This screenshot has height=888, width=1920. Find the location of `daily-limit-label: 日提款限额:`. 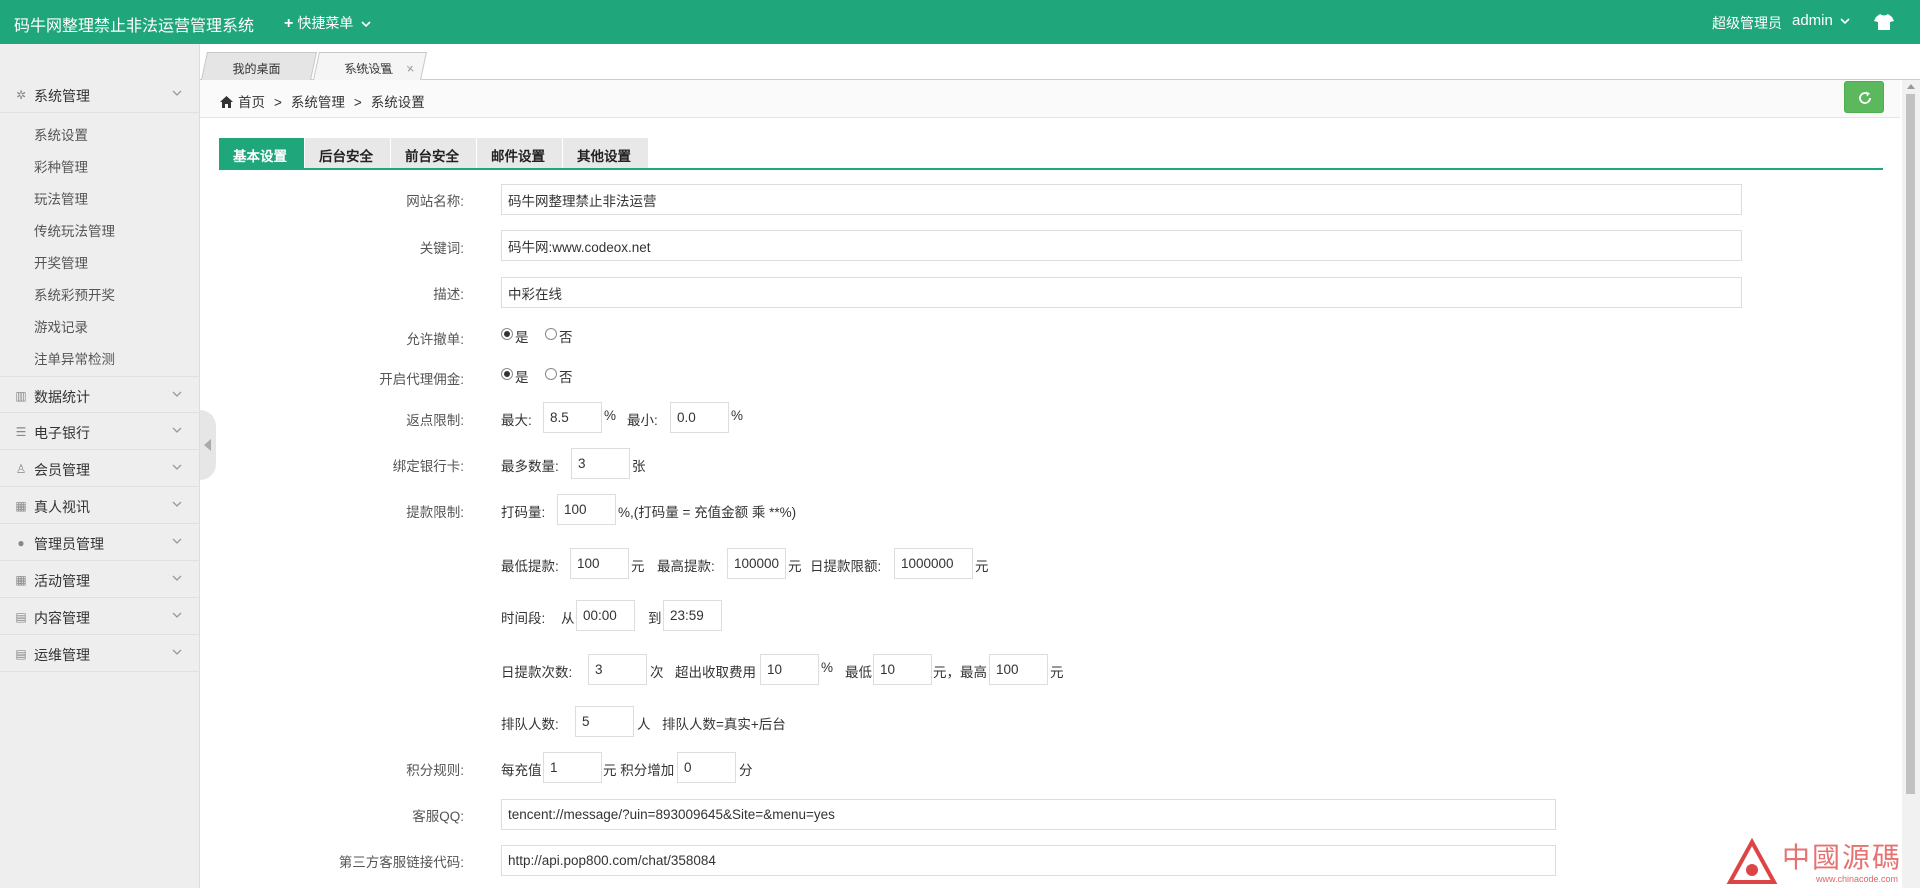

daily-limit-label: 日提款限额: is located at coordinates (846, 566).